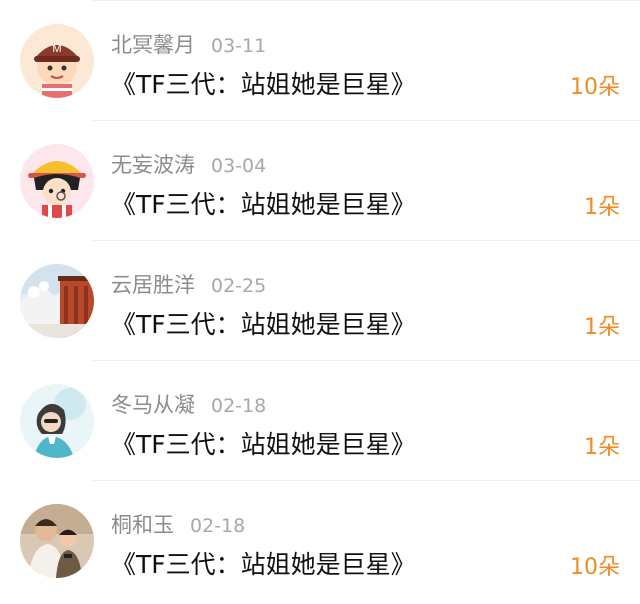  I want to click on item-meta: 冬马从凝 02-18, so click(188, 403).